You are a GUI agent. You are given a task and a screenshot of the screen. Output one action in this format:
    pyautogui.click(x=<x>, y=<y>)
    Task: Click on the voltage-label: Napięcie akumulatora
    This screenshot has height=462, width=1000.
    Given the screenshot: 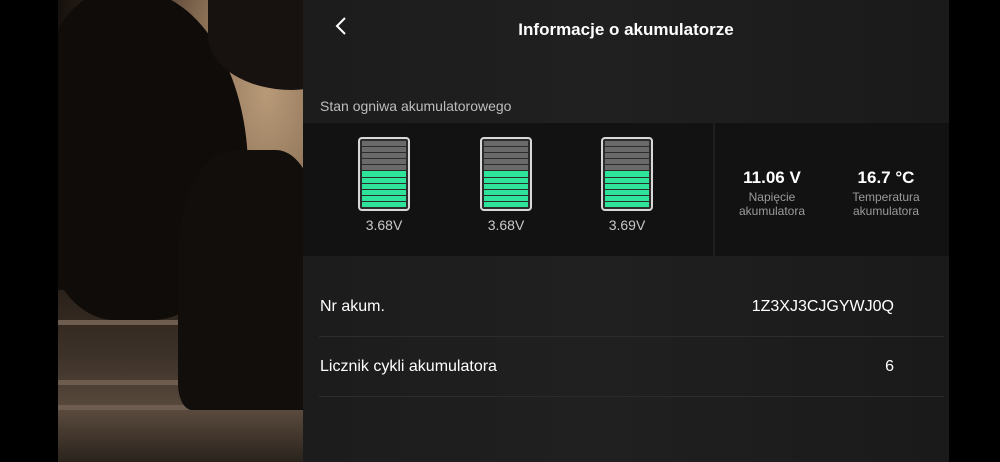 What is the action you would take?
    pyautogui.click(x=772, y=204)
    